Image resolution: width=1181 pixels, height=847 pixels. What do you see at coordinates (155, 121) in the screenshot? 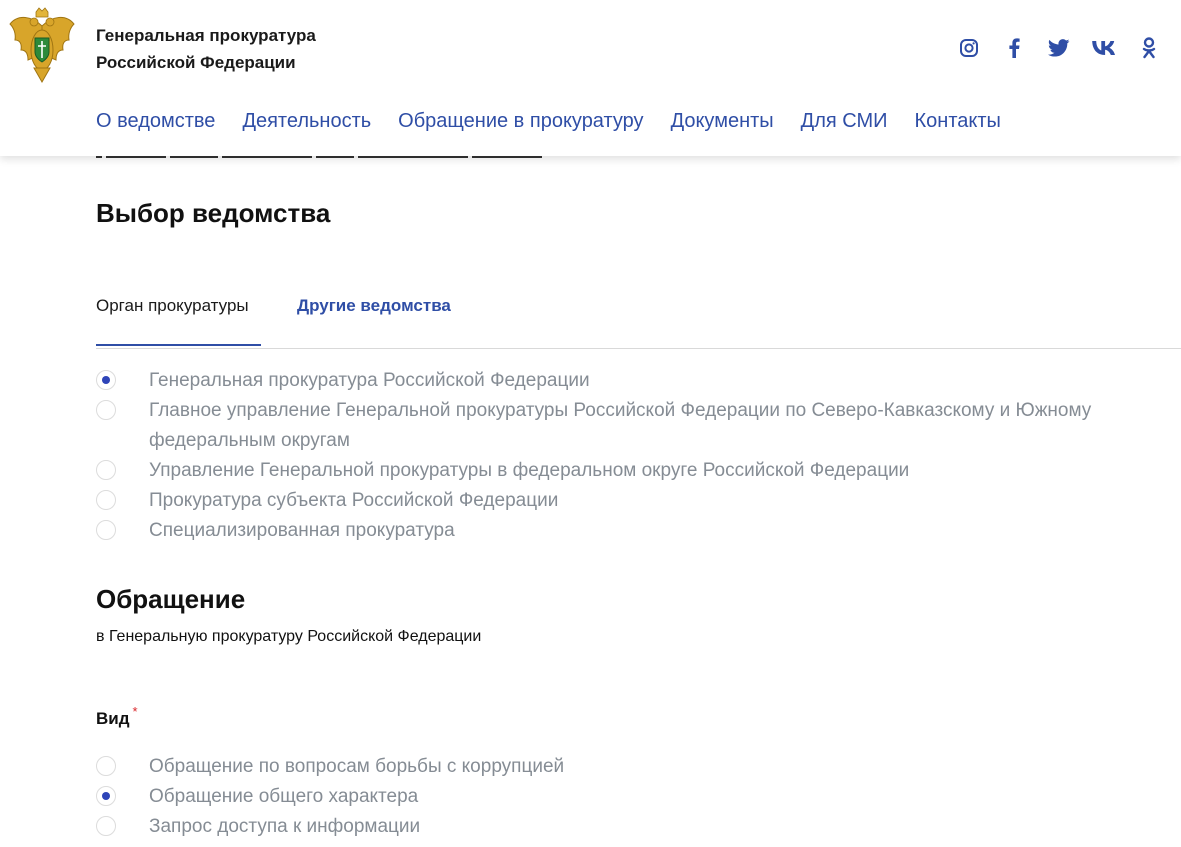
I see `nav-about: О ведомстве` at bounding box center [155, 121].